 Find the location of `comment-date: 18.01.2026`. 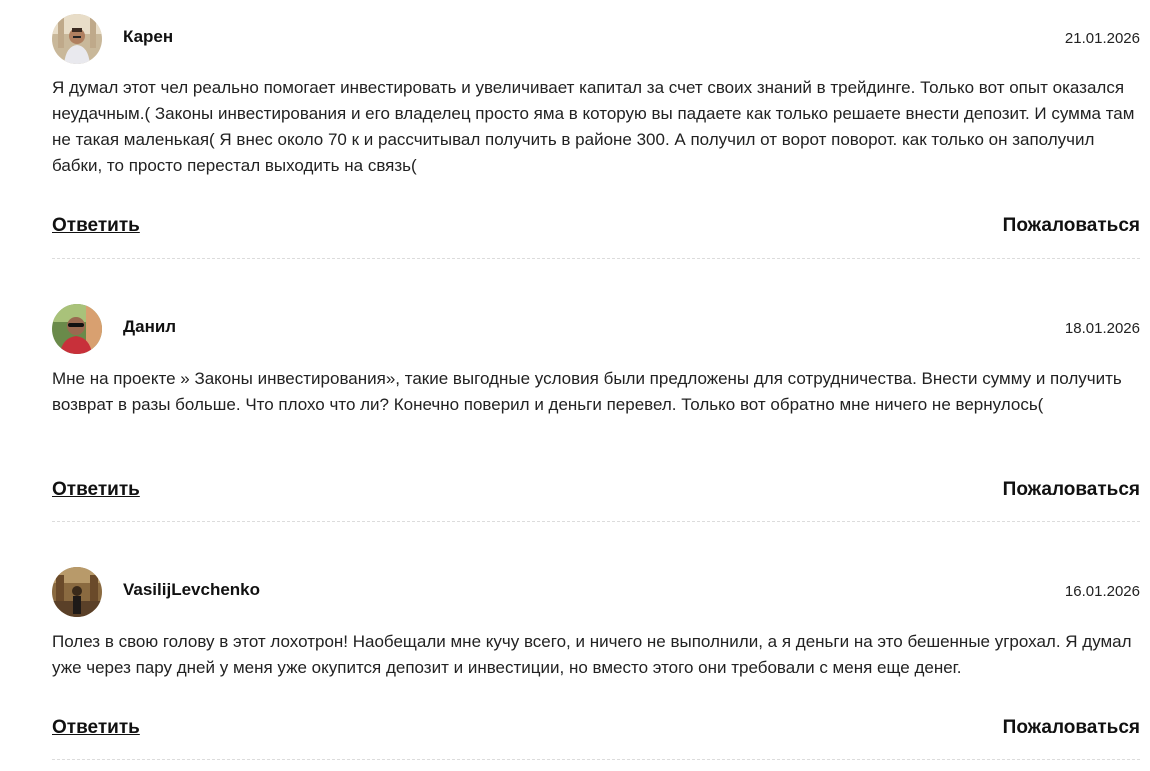

comment-date: 18.01.2026 is located at coordinates (1102, 328).